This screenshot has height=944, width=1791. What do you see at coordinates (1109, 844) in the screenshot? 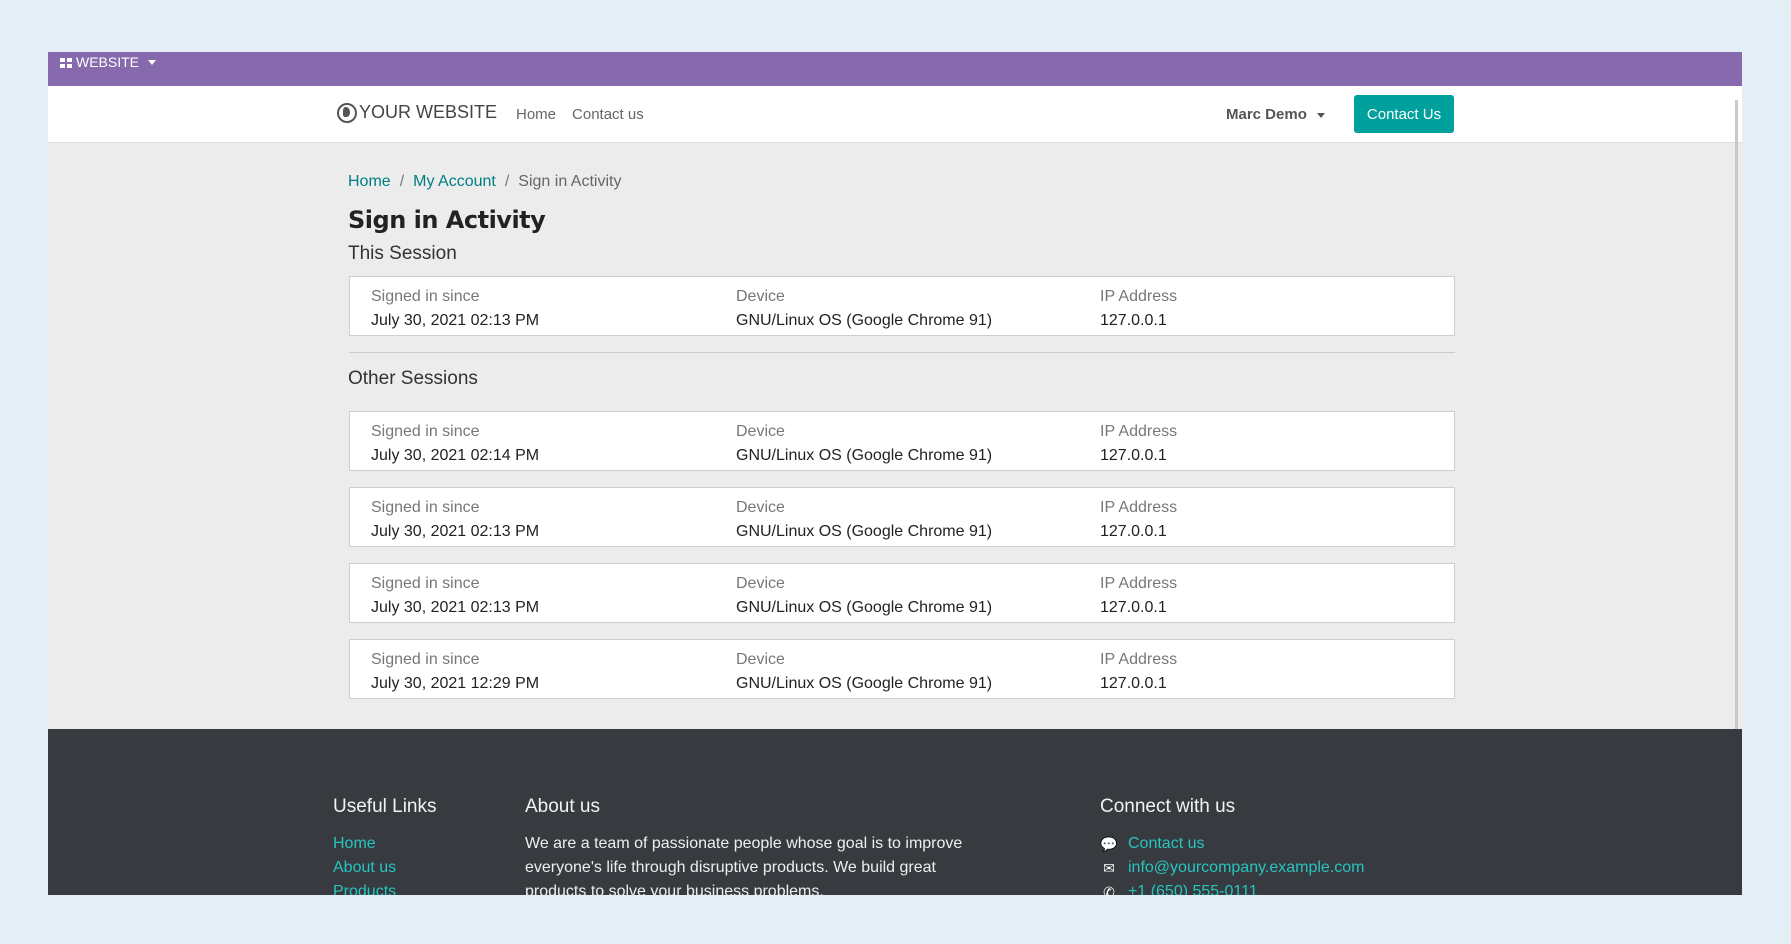
I see `chat-bubble-icon: 💬` at bounding box center [1109, 844].